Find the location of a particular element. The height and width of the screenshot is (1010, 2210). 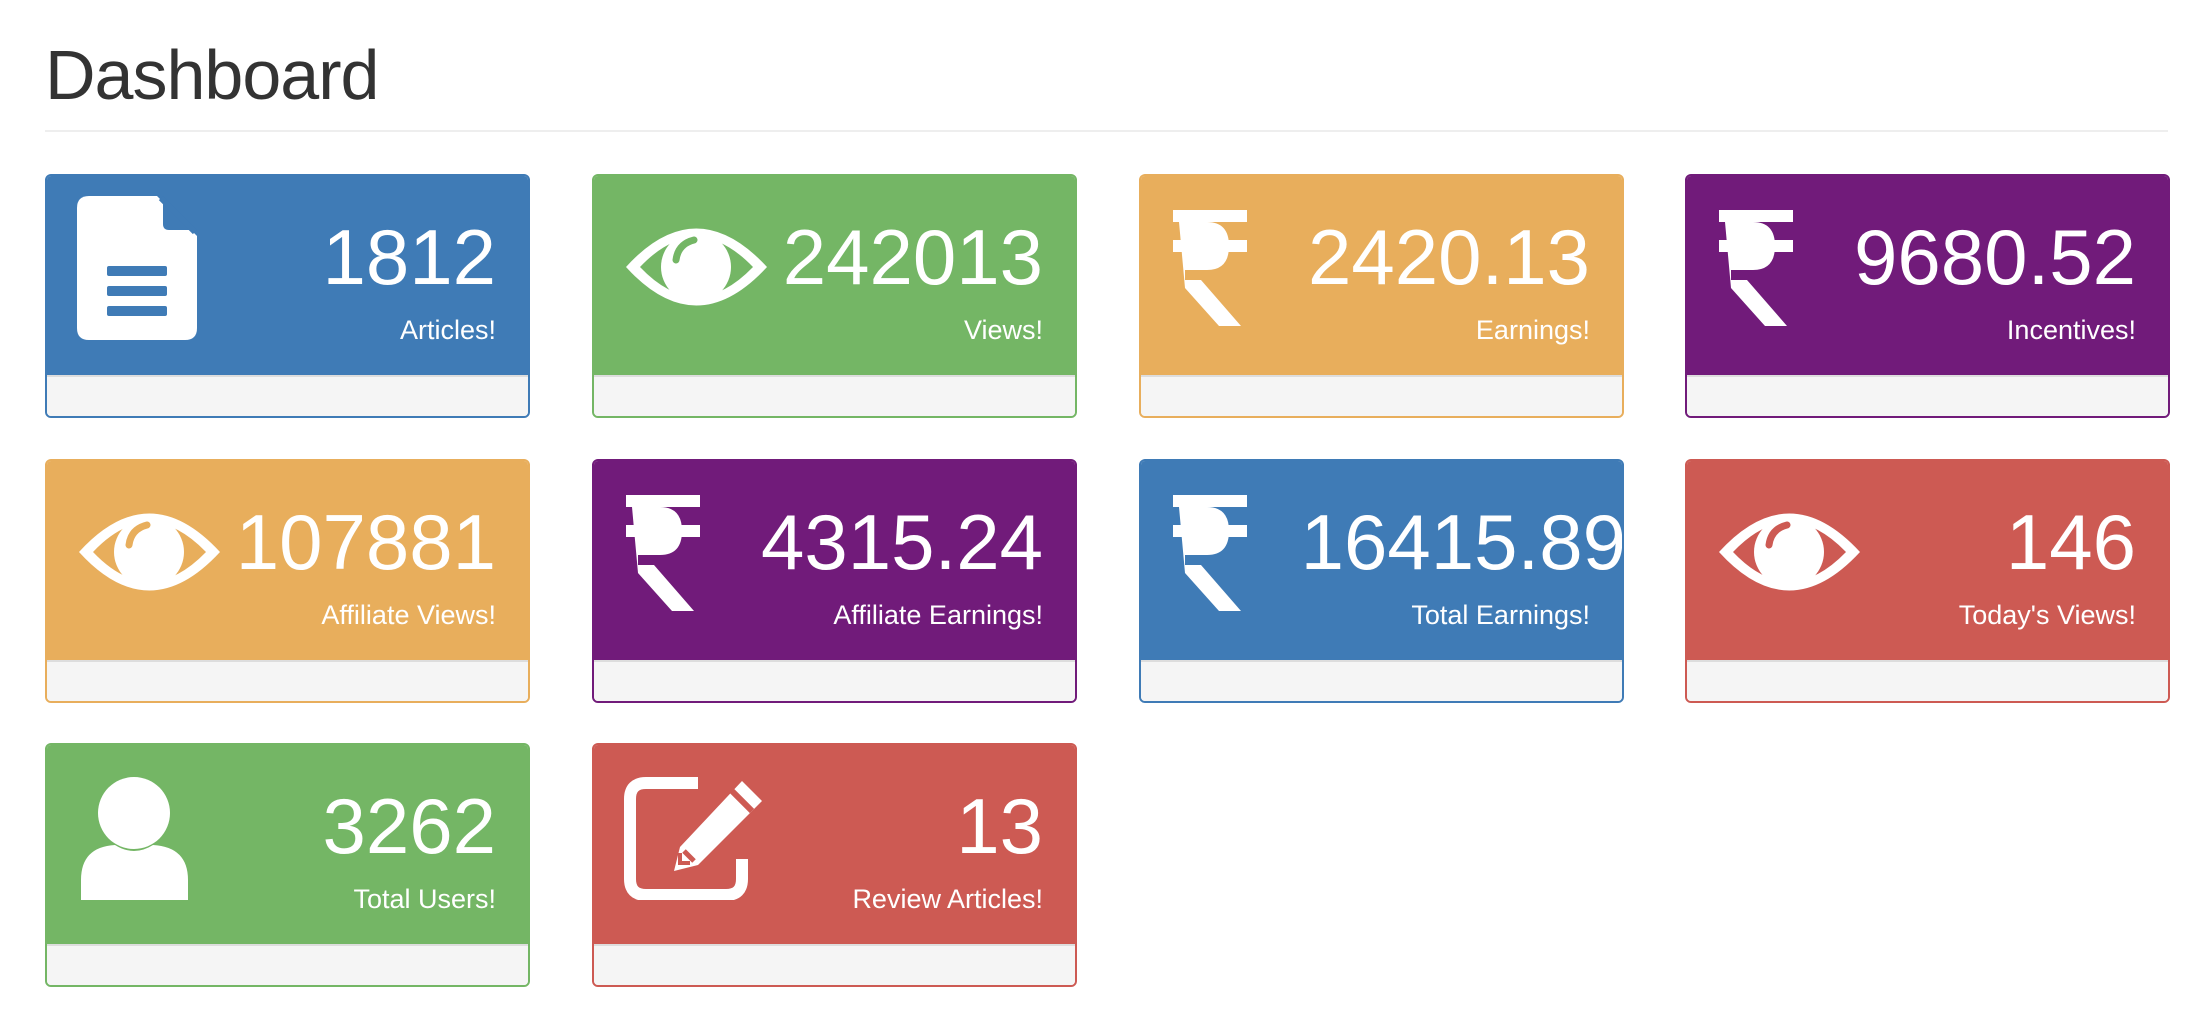

panel-heading: 146 Today's Views! is located at coordinates (1927, 560).